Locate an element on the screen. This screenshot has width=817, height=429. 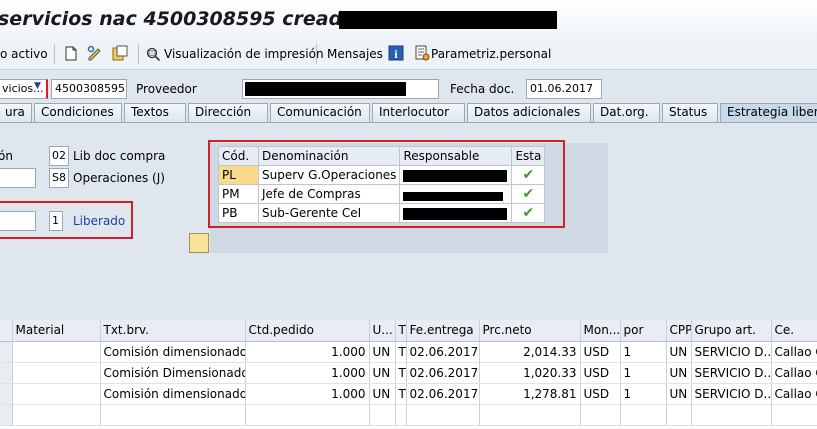
row-selector-header is located at coordinates (6, 331).